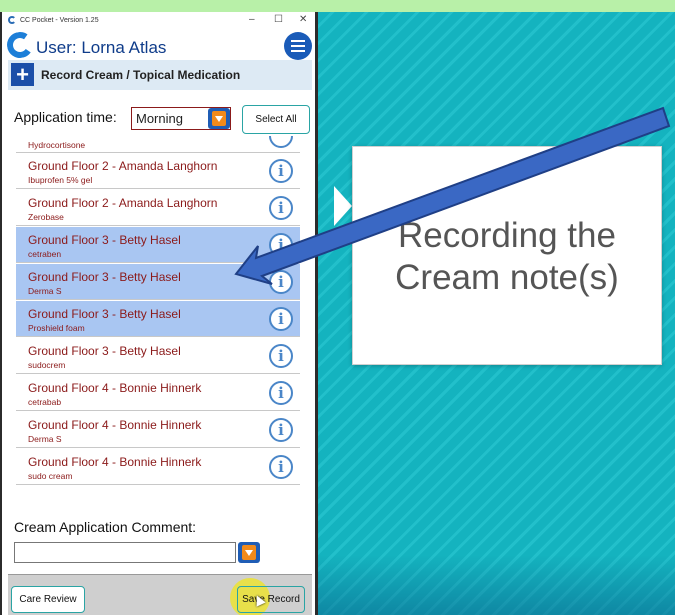 The image size is (675, 615). Describe the element at coordinates (20, 45) in the screenshot. I see `cc-logo-icon` at that location.